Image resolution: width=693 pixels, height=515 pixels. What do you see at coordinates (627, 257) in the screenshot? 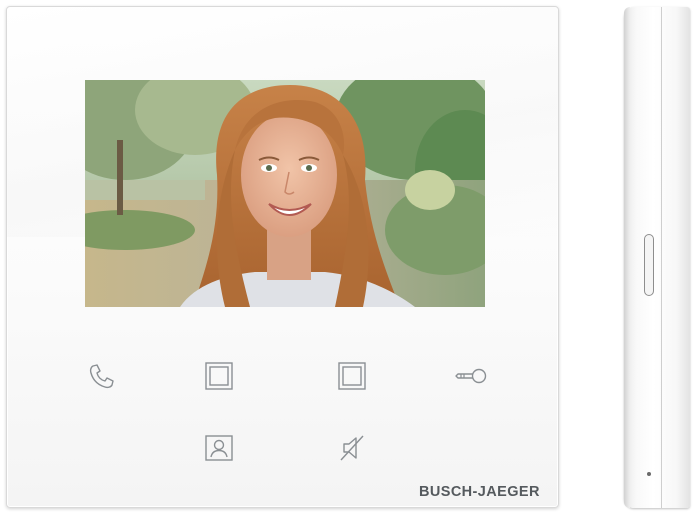
I see `side-edge` at bounding box center [627, 257].